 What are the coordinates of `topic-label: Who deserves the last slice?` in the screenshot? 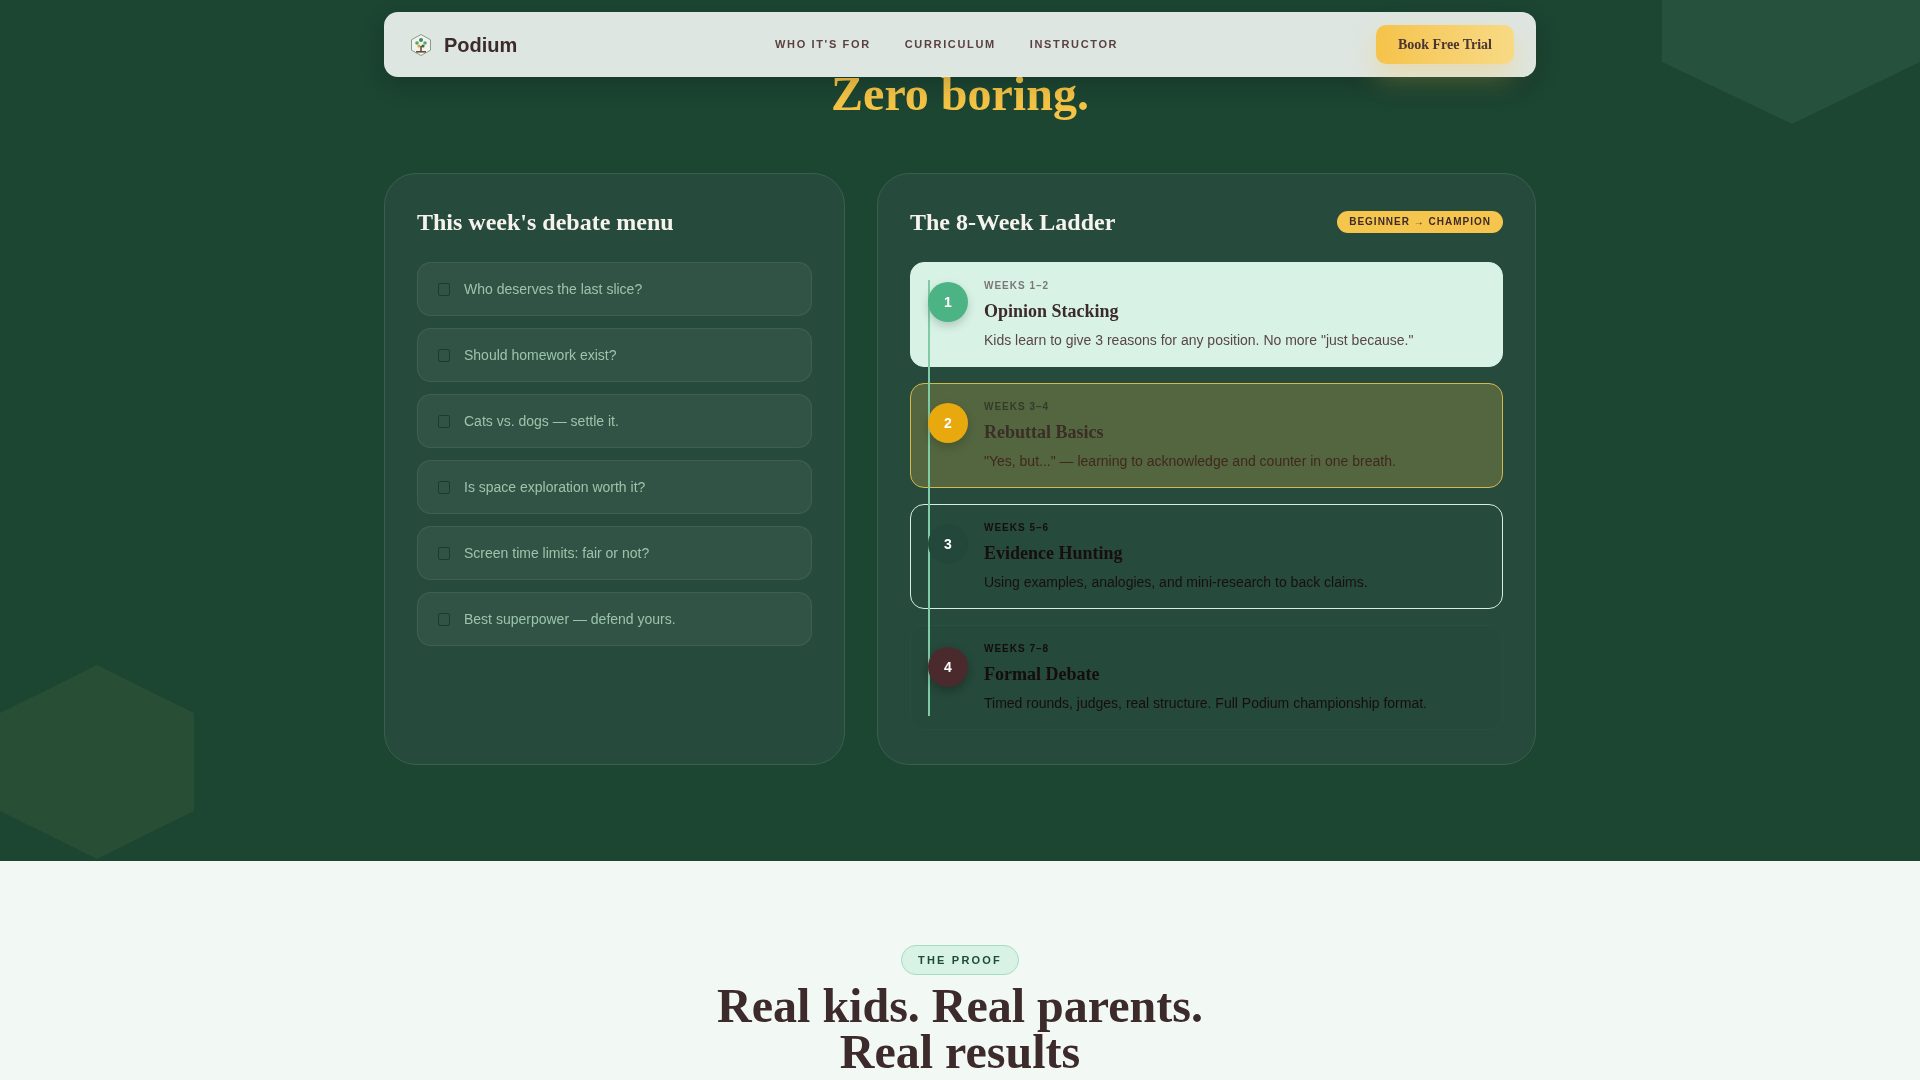 It's located at (553, 289).